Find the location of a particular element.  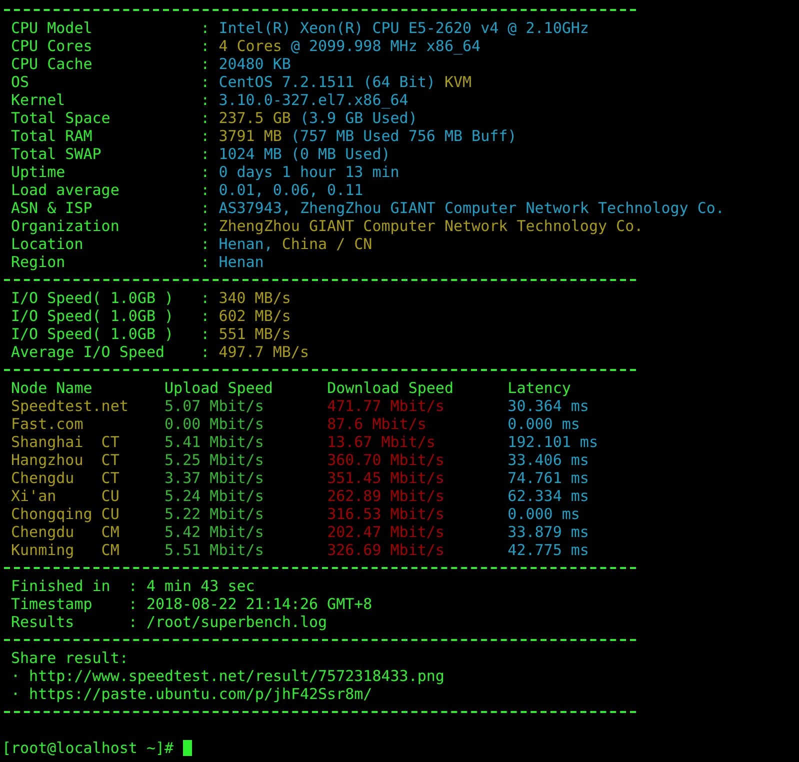

table-cell: 360.70 Mbit/s is located at coordinates (385, 460).